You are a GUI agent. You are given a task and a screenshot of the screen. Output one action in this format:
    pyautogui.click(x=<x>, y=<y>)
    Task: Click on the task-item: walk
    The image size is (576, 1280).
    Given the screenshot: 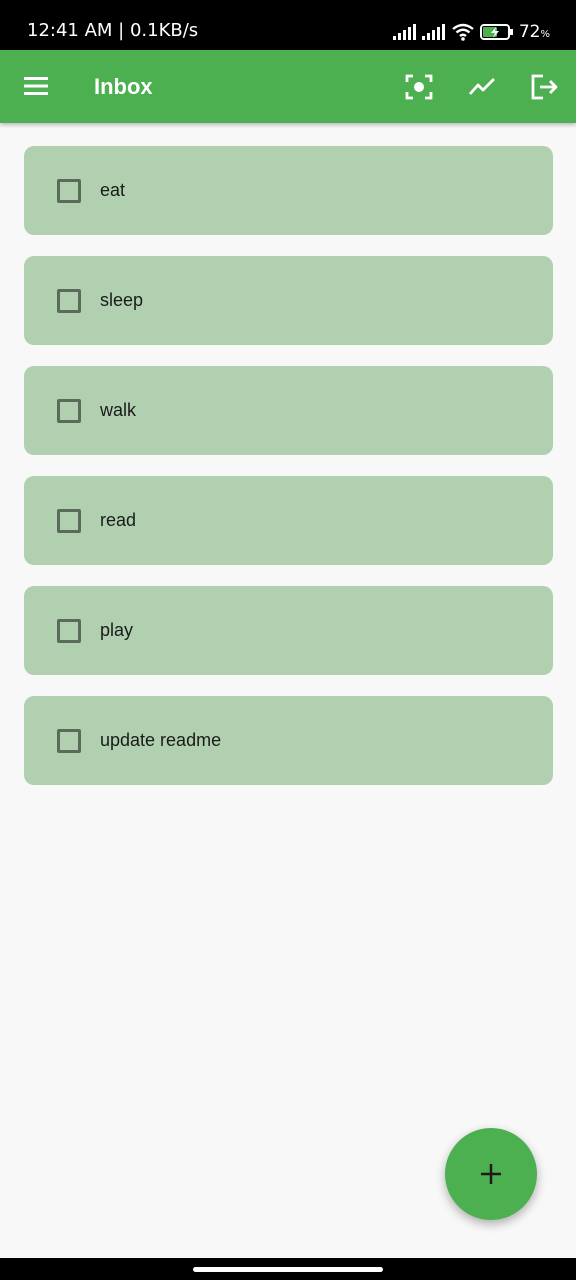 What is the action you would take?
    pyautogui.click(x=288, y=410)
    